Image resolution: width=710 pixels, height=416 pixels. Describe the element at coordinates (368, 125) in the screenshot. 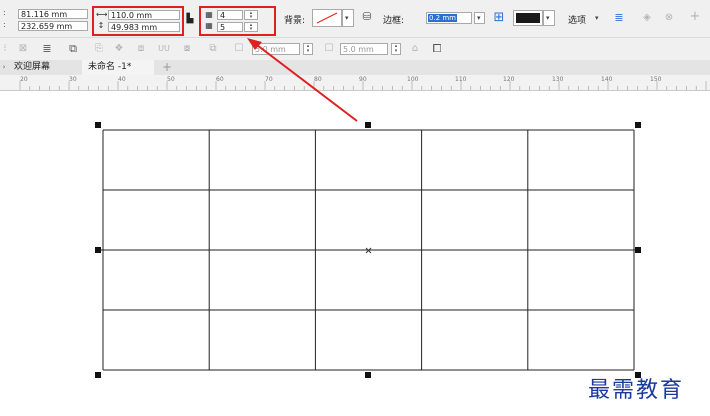

I see `selection-handle-top-center` at that location.